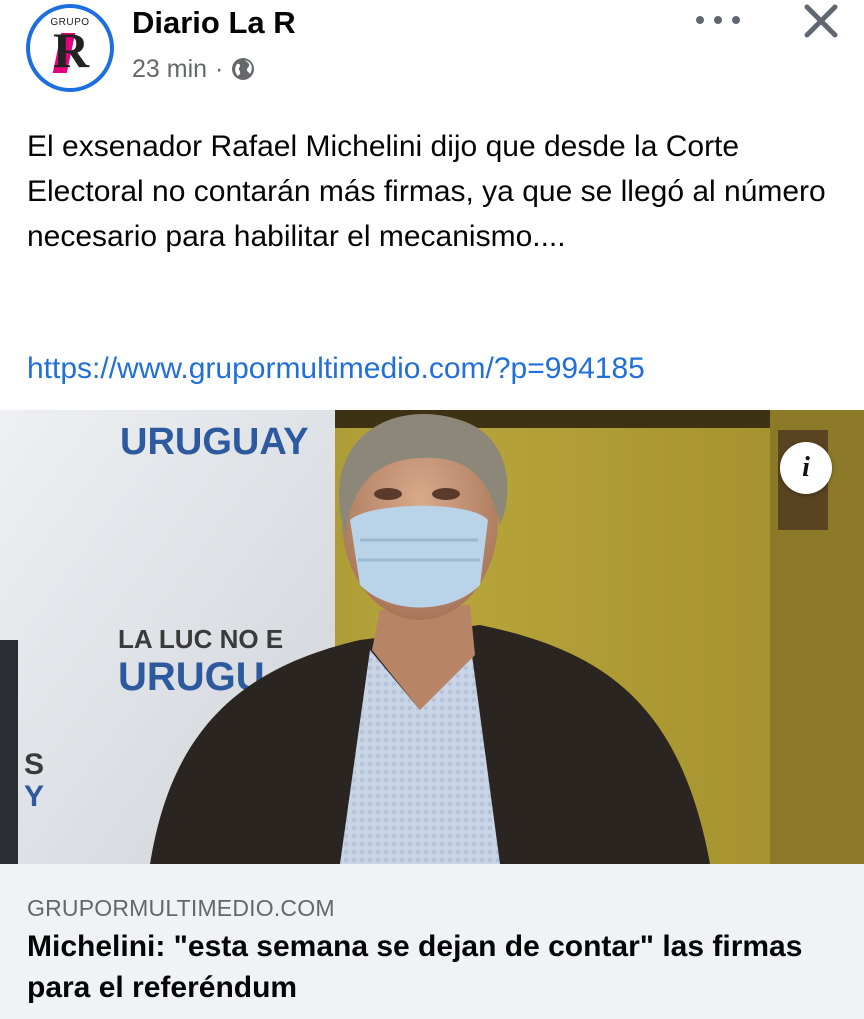 The height and width of the screenshot is (1019, 864). What do you see at coordinates (243, 69) in the screenshot?
I see `globe-icon` at bounding box center [243, 69].